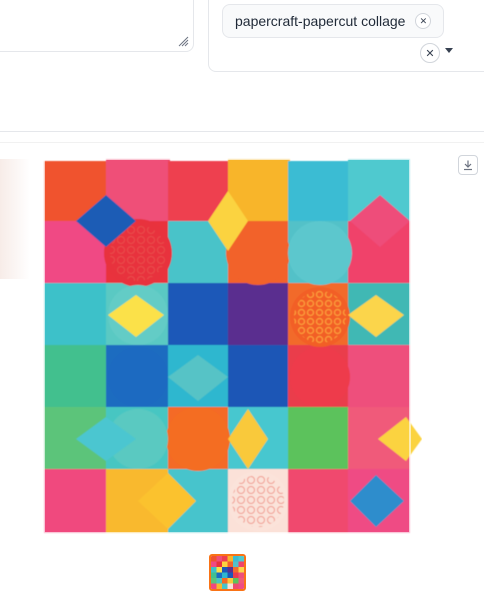 This screenshot has height=599, width=484. I want to click on chevron-down-icon, so click(449, 50).